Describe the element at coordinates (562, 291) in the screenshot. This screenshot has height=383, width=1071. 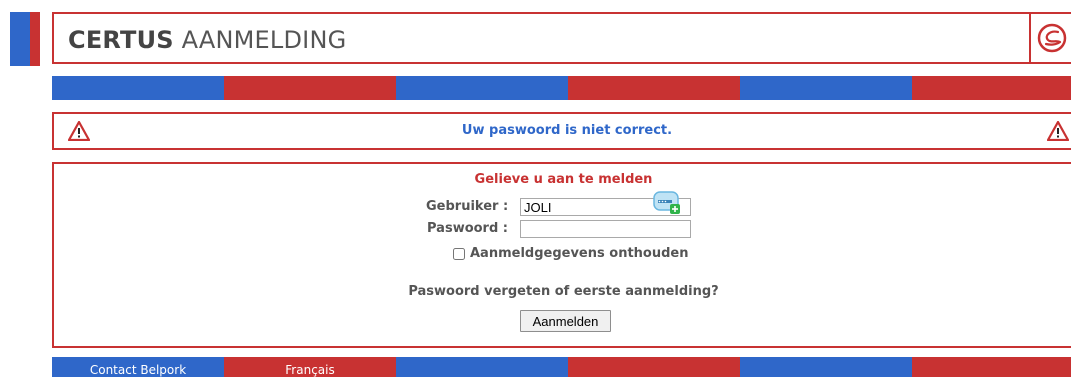
I see `forgot-password-text: Paswoord vergeten of eerste aanmelding?` at that location.